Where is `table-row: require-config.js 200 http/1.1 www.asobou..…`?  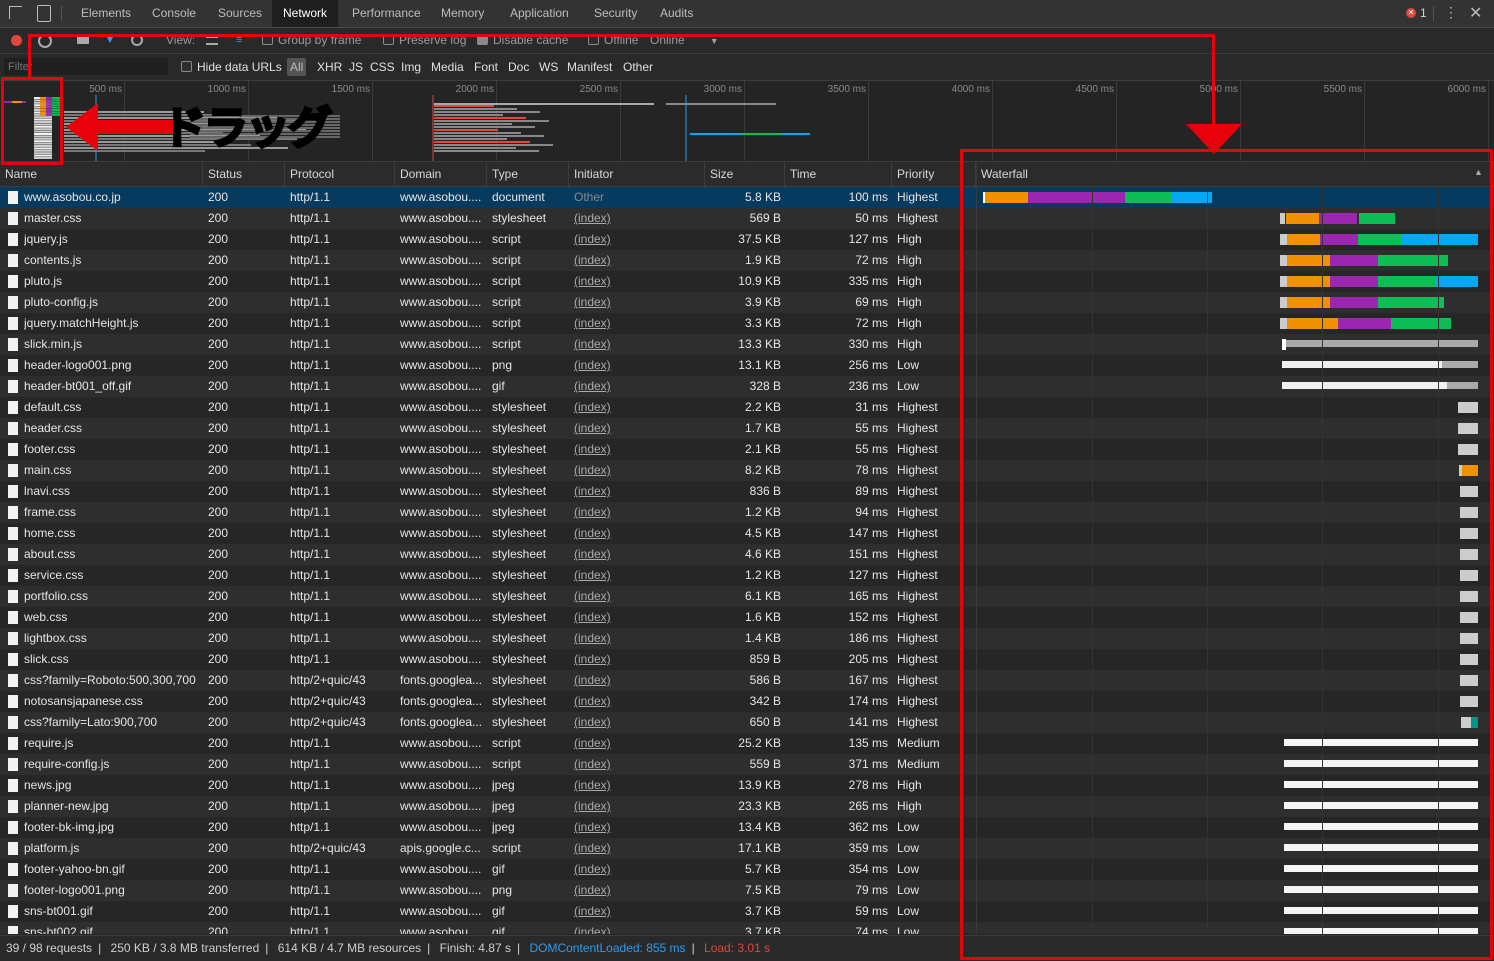
table-row: require-config.js 200 http/1.1 www.asobou..… is located at coordinates (747, 764).